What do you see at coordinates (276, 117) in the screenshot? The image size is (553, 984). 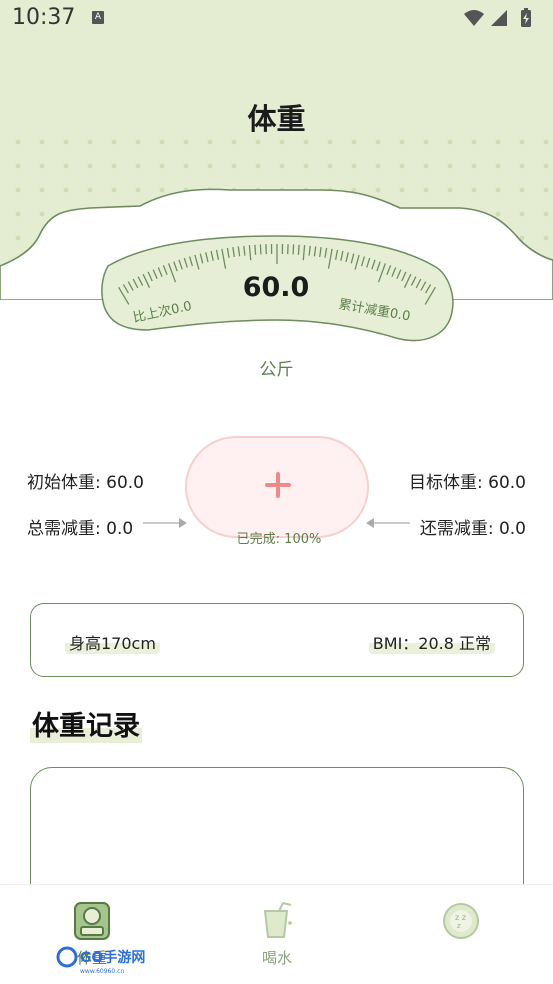 I see `page-title: 体重` at bounding box center [276, 117].